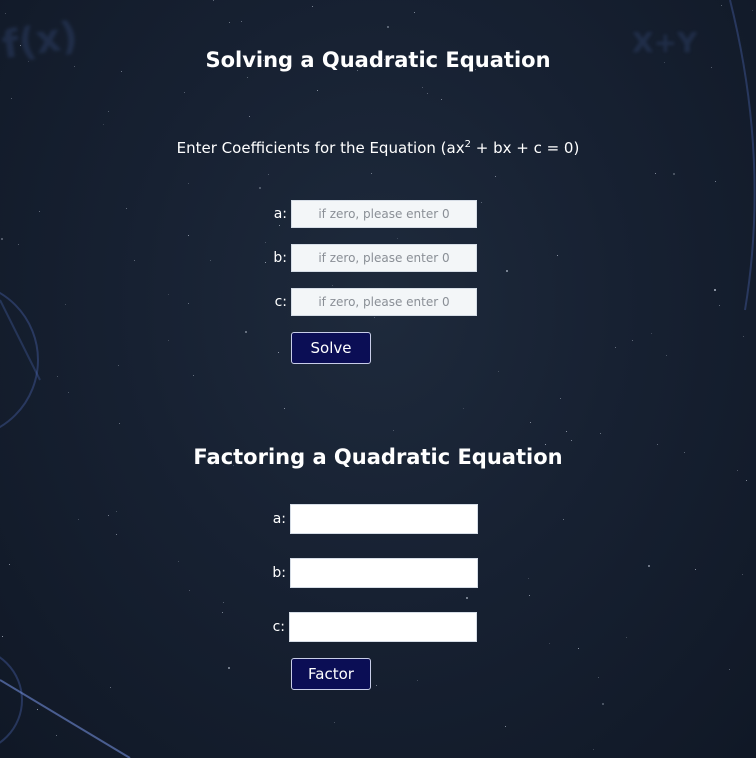 Image resolution: width=756 pixels, height=758 pixels. Describe the element at coordinates (280, 214) in the screenshot. I see `solve-label-a: a:` at that location.